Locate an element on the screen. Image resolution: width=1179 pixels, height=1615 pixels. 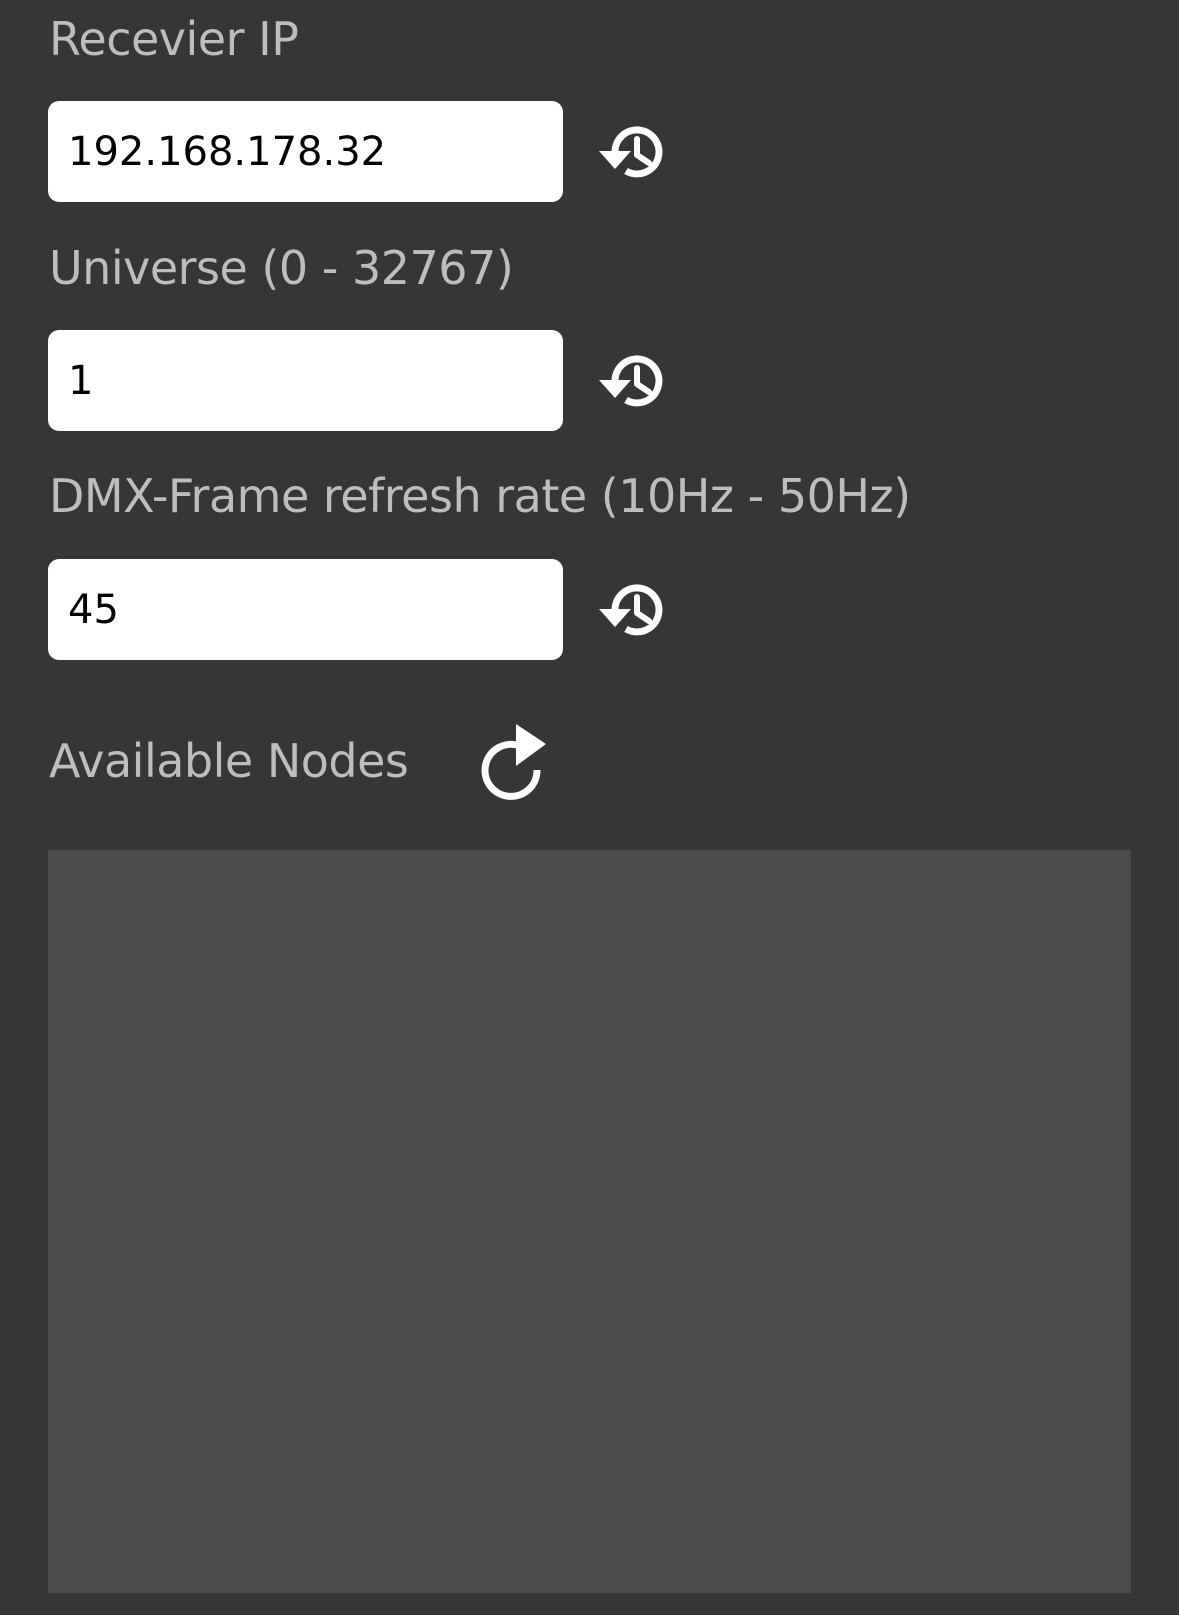
universe-input is located at coordinates (305, 380).